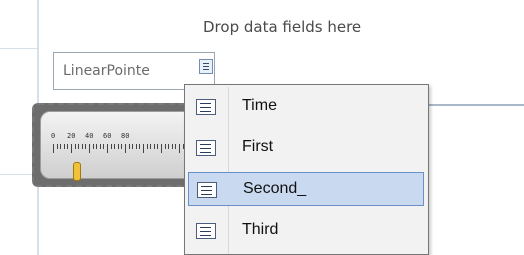  I want to click on menu-item-time: Time, so click(306, 107).